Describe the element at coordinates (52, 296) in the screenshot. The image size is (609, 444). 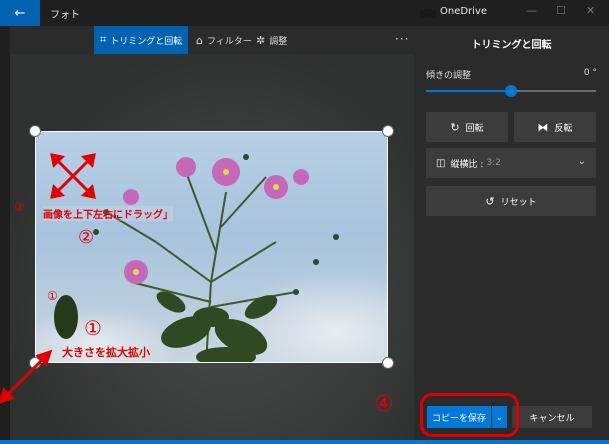
I see `annotation-side-number-1: ①` at that location.